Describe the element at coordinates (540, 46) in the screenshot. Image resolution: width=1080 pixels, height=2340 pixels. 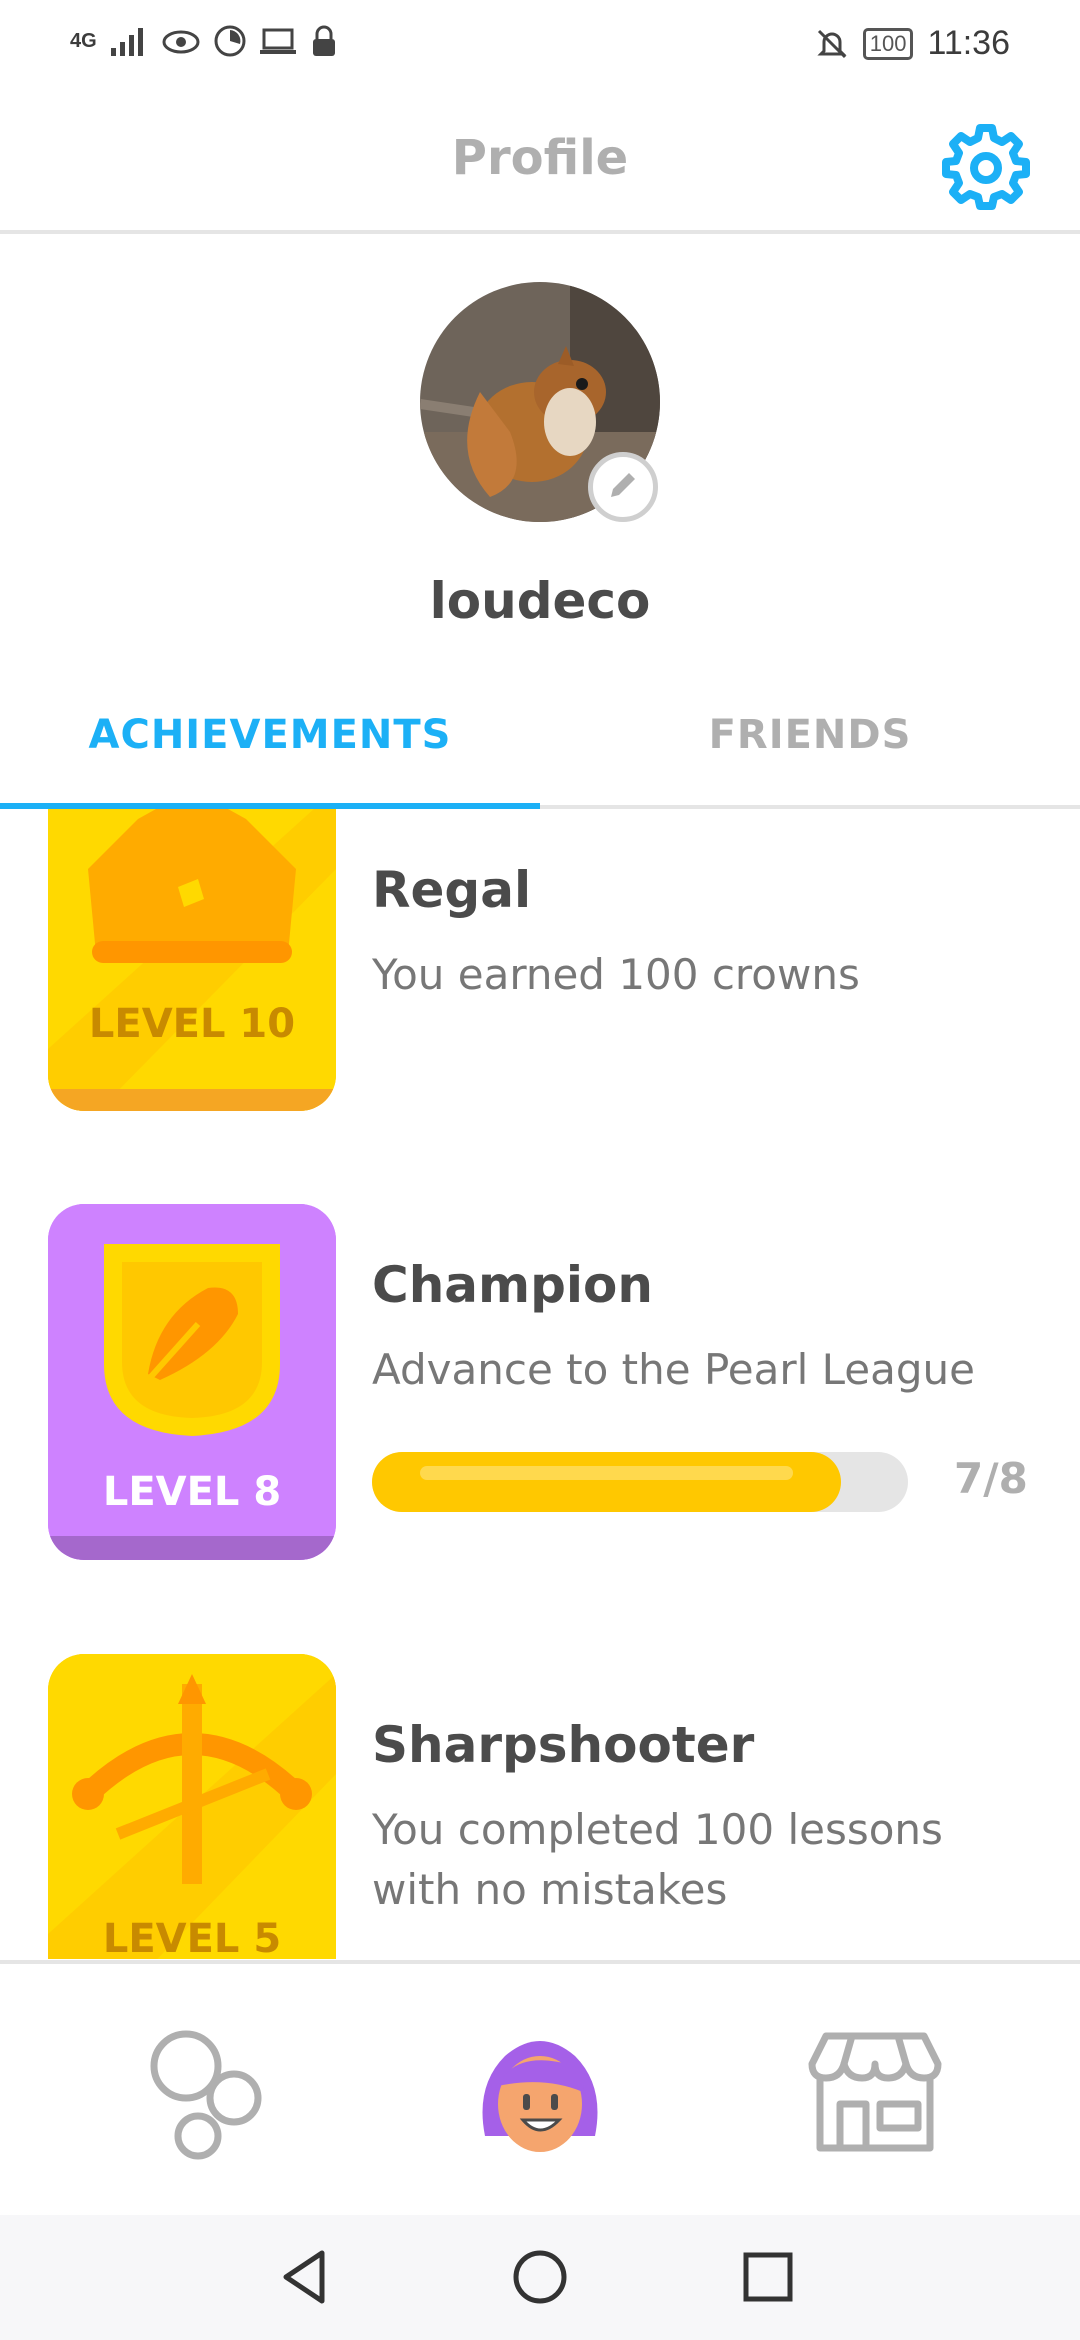
I see `status-bar: 4G 100 11:36` at that location.